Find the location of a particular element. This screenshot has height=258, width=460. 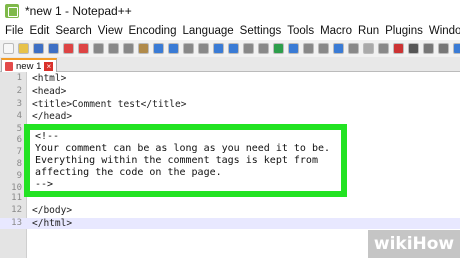

comment-line: --> is located at coordinates (44, 184).